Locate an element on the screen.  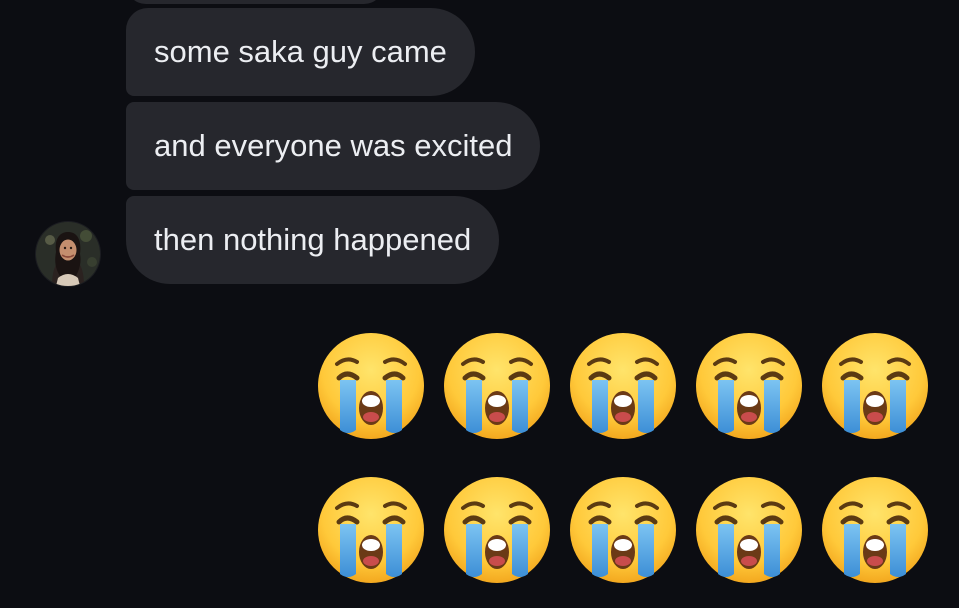
message-text: and everyone was excited is located at coordinates (333, 145).